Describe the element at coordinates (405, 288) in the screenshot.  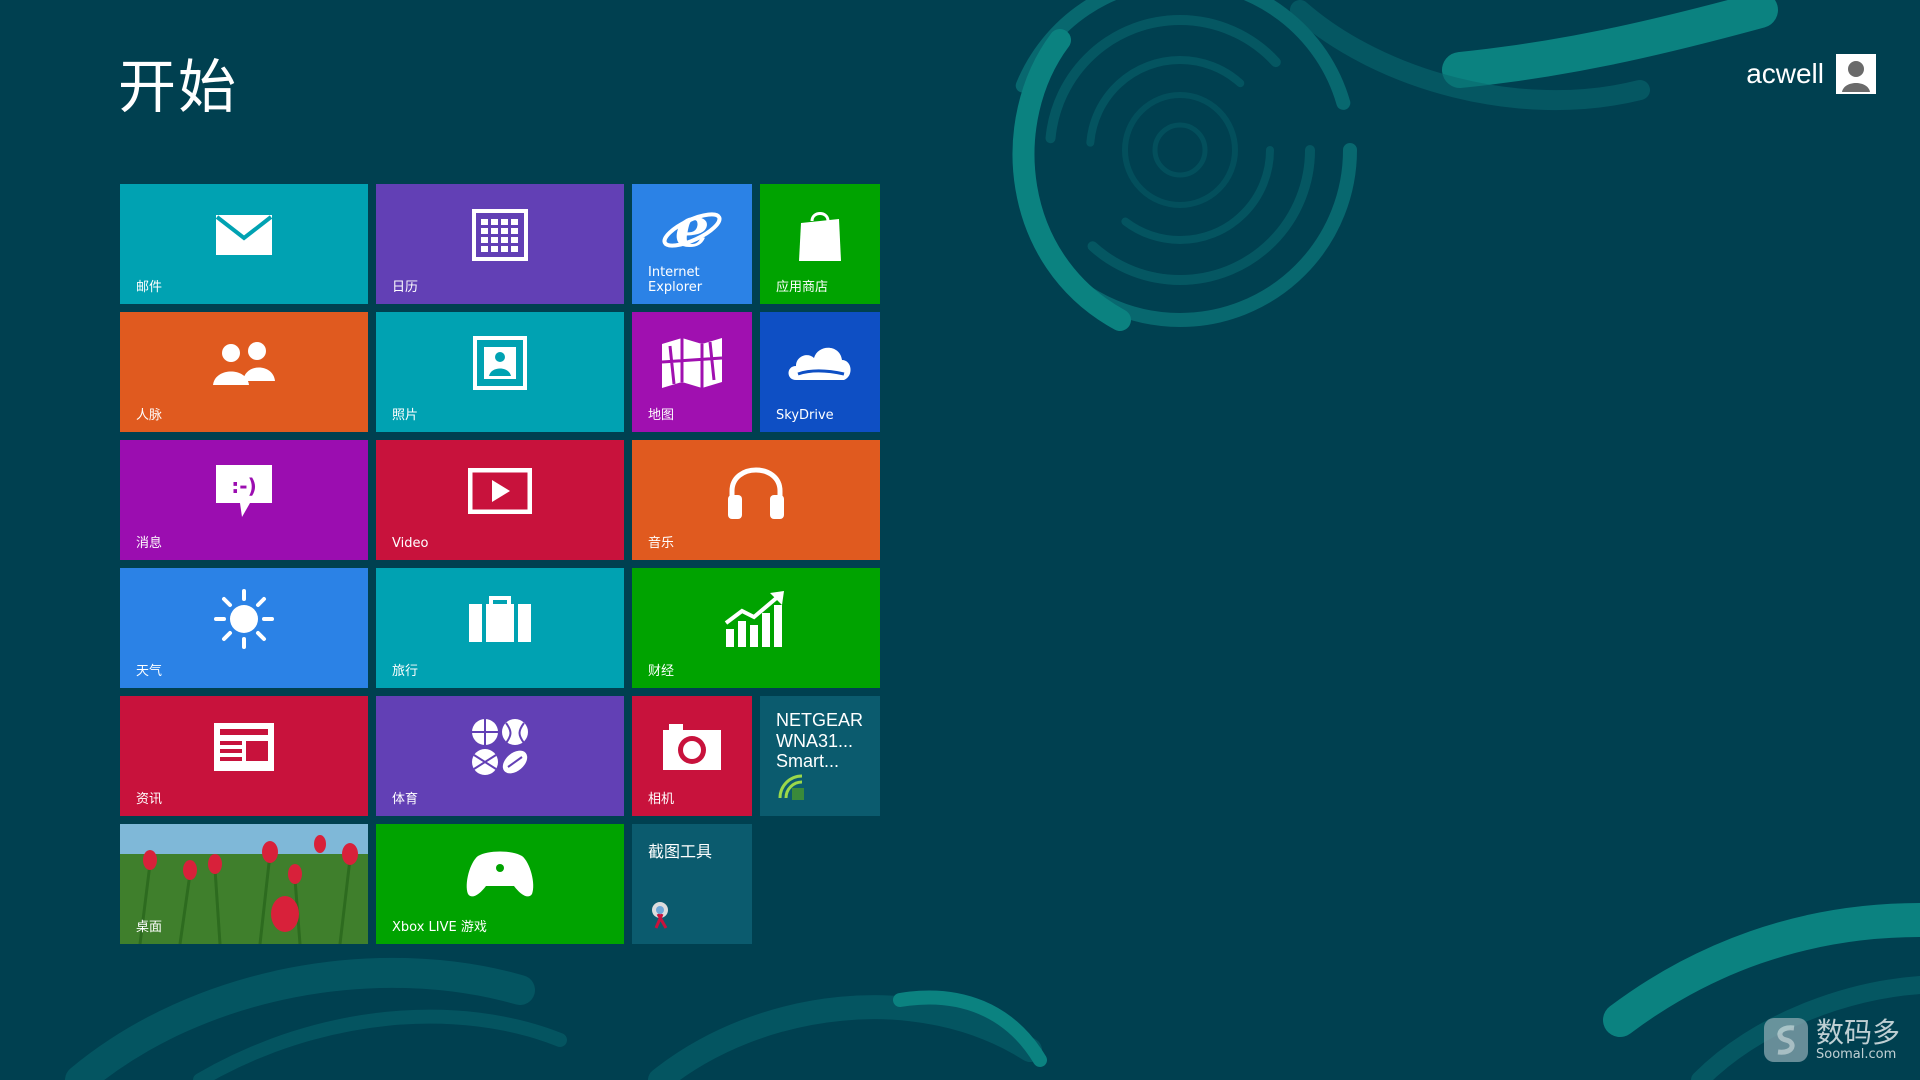
I see `tile-label: 日历` at that location.